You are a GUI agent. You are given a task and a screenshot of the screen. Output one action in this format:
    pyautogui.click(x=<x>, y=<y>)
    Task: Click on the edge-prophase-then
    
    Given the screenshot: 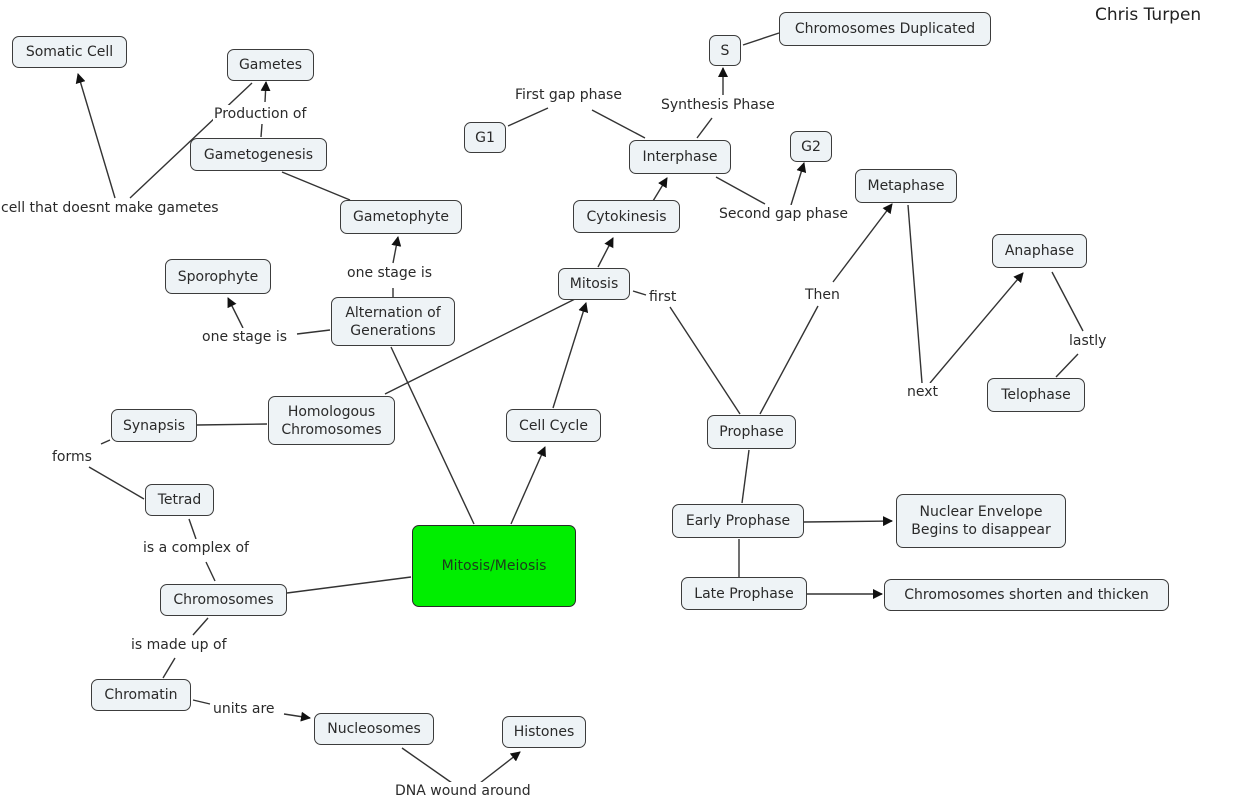 What is the action you would take?
    pyautogui.click(x=789, y=360)
    